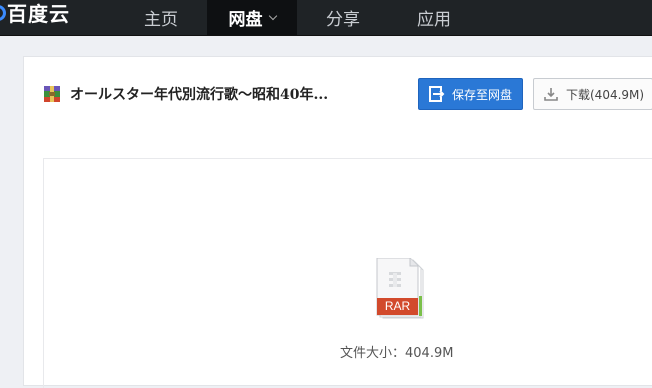 The width and height of the screenshot is (652, 388). I want to click on nav-item-home: 主页, so click(161, 17).